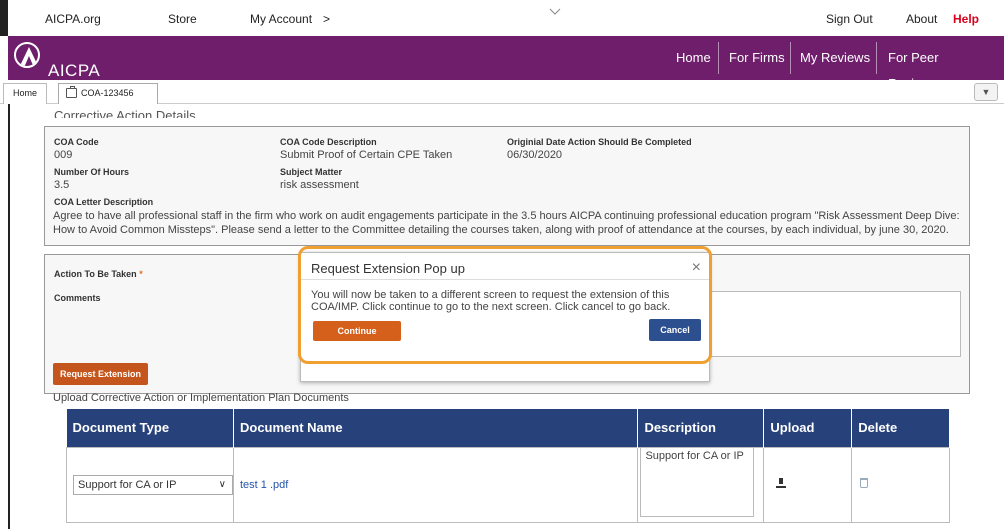 This screenshot has height=529, width=1004. What do you see at coordinates (182, 19) in the screenshot?
I see `store-link: Store` at bounding box center [182, 19].